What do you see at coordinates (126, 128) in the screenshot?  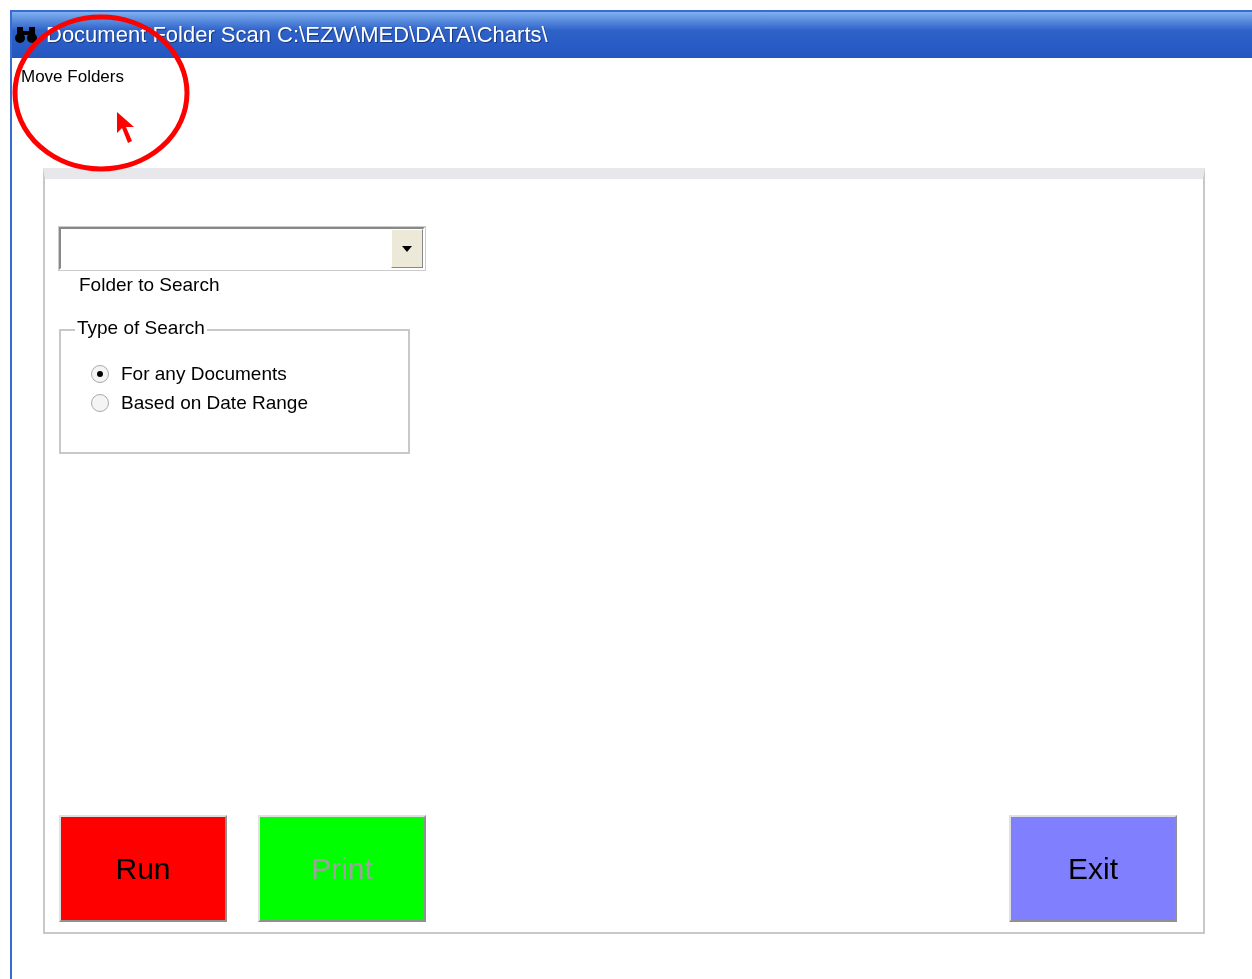 I see `cursor-icon` at bounding box center [126, 128].